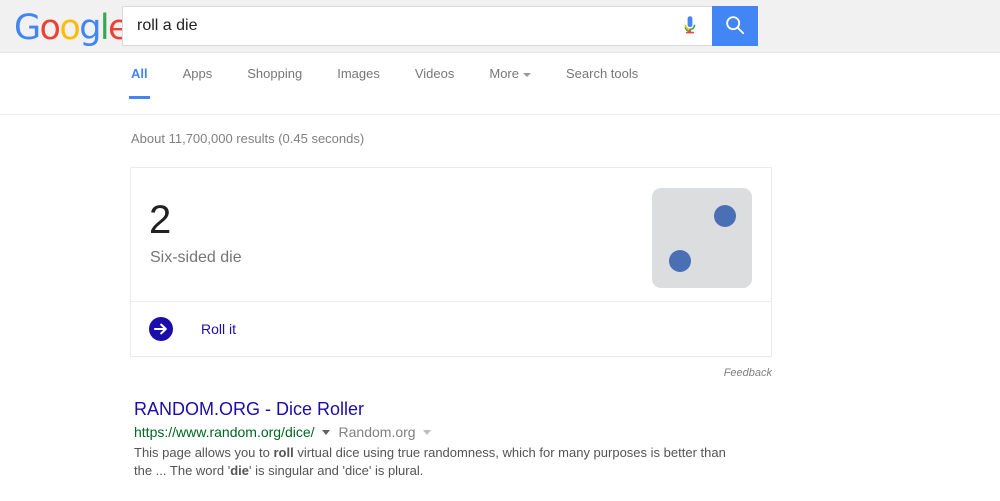 The image size is (1000, 501). What do you see at coordinates (504, 73) in the screenshot?
I see `tab-more-label: More` at bounding box center [504, 73].